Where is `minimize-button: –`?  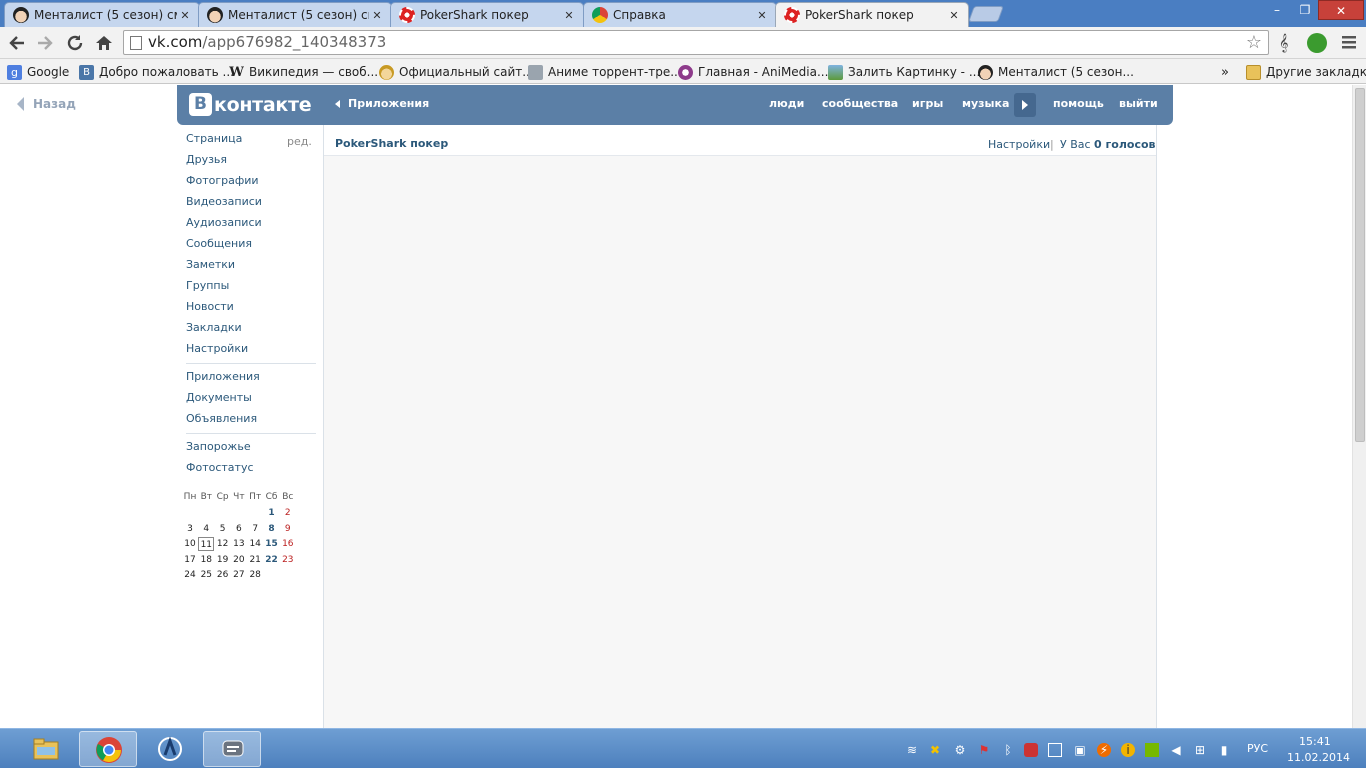 minimize-button: – is located at coordinates (1277, 10).